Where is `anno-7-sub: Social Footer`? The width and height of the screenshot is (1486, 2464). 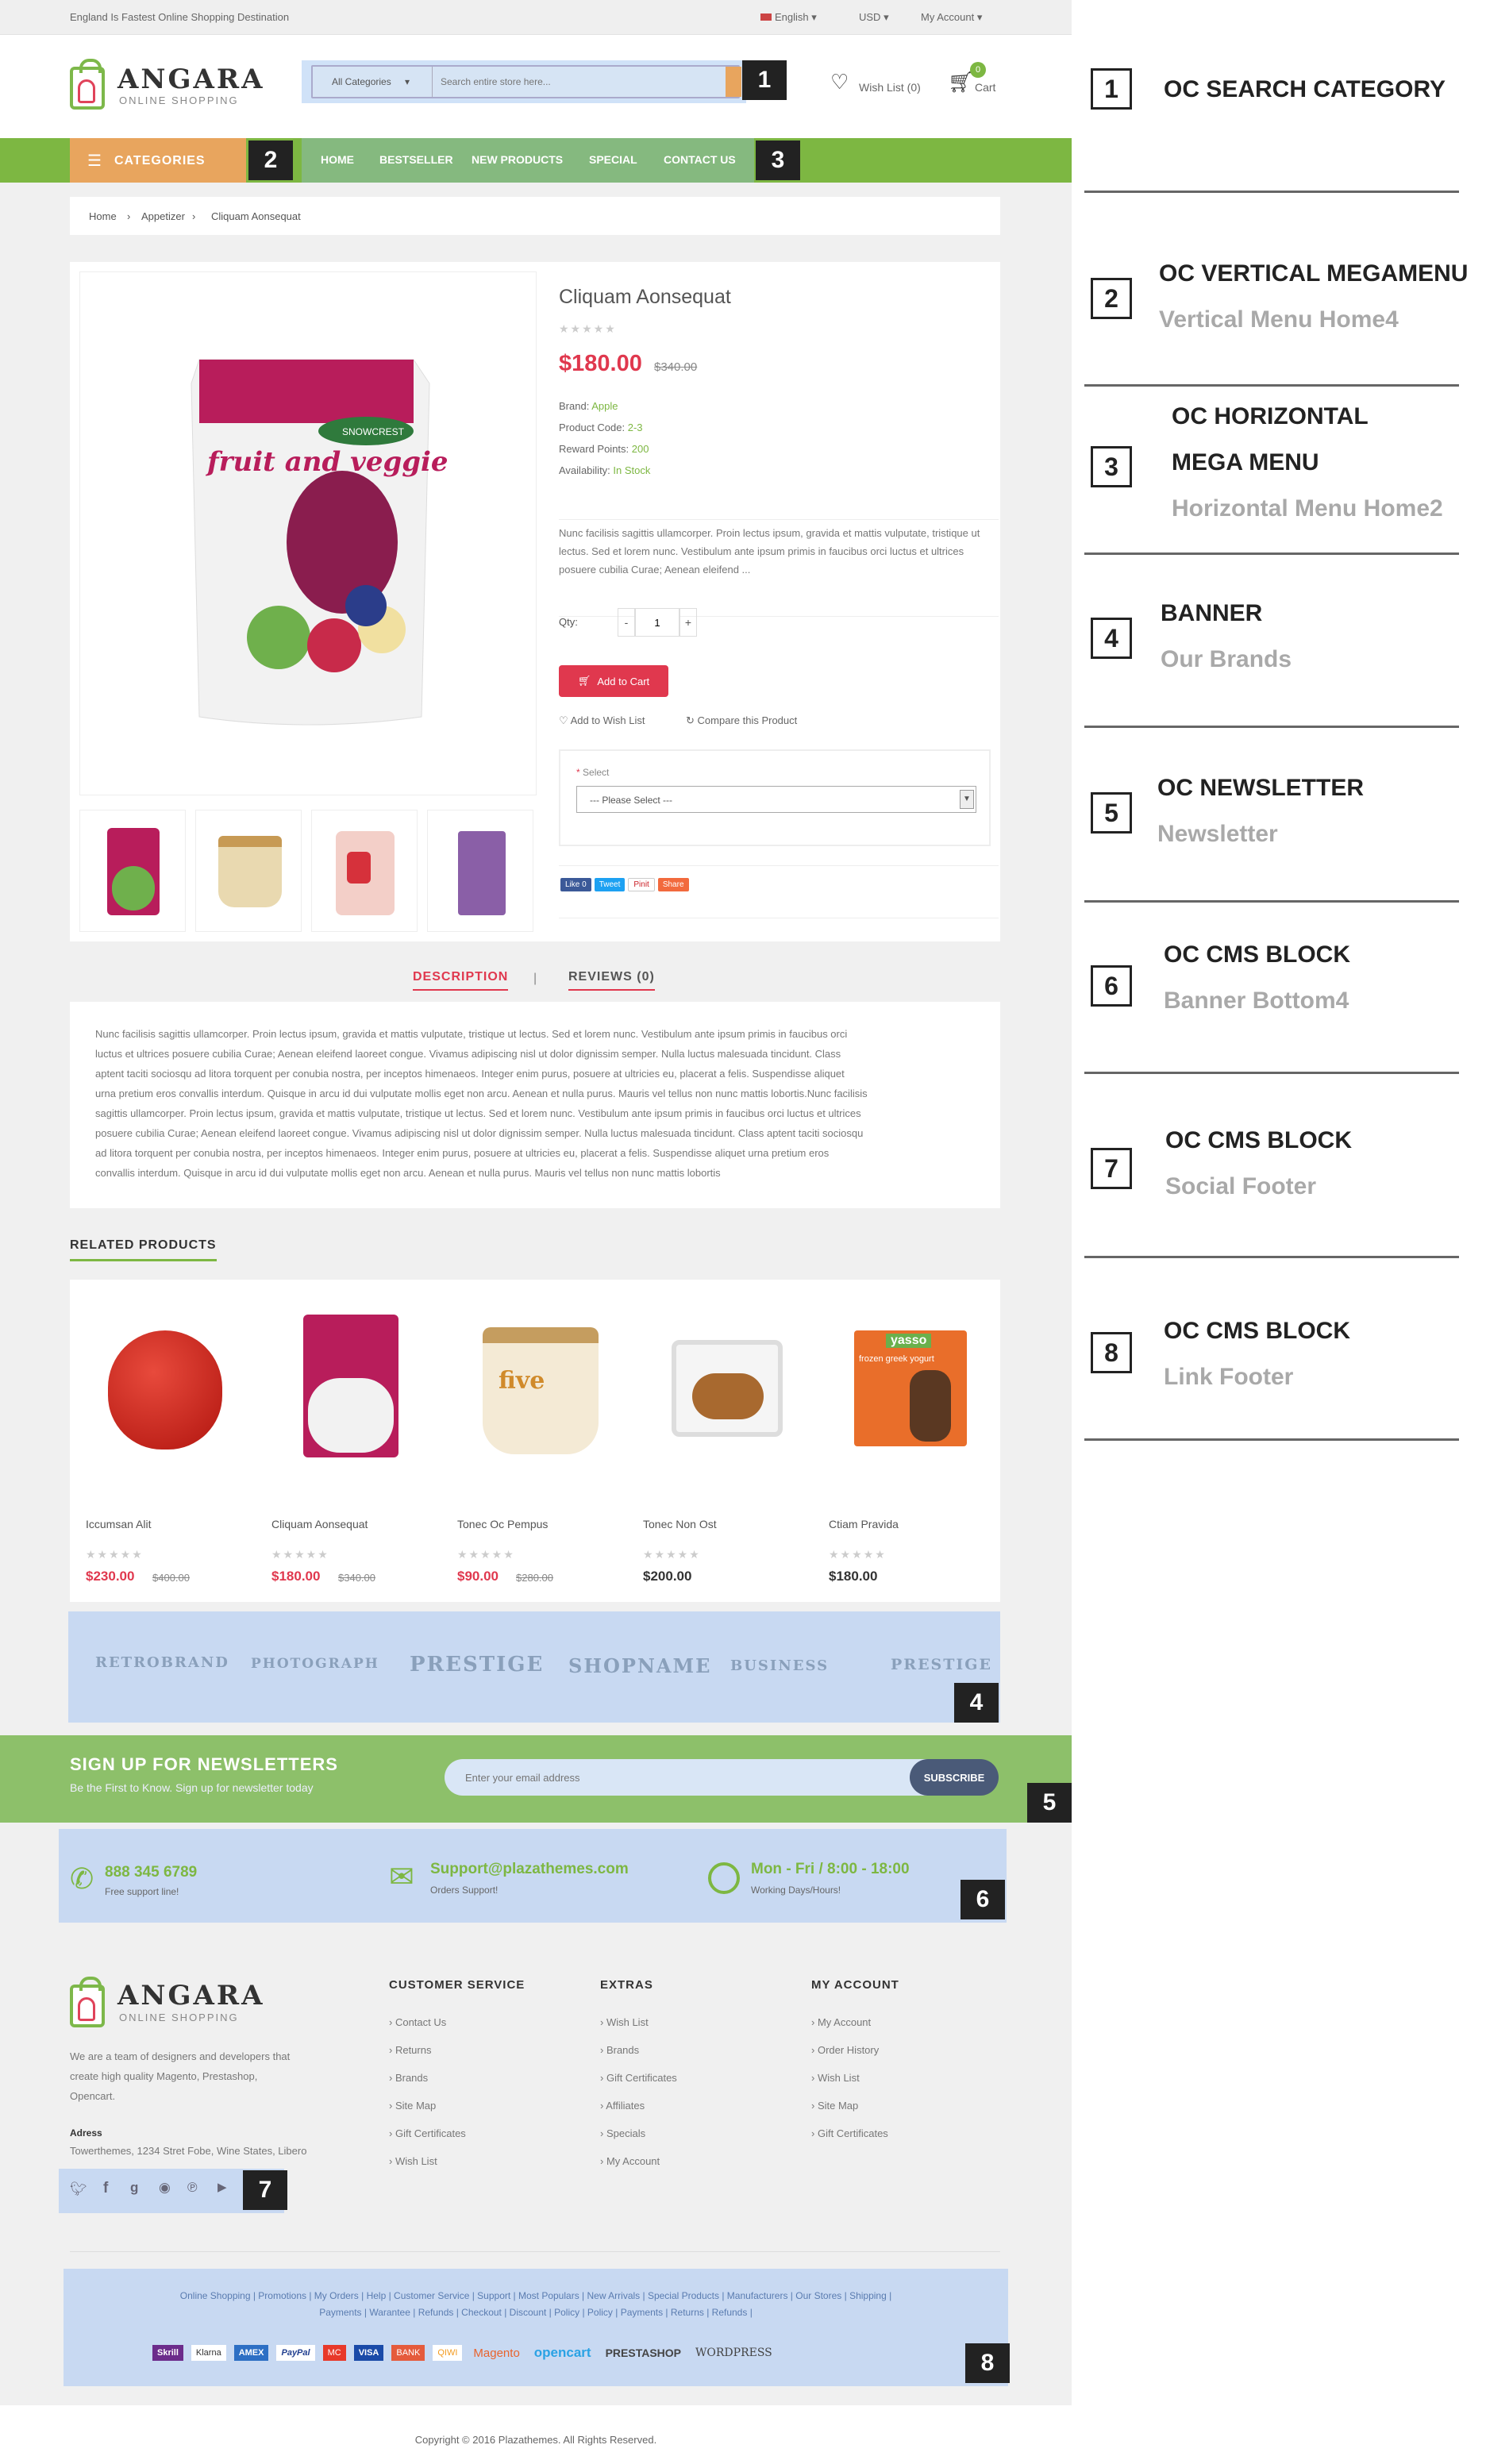
anno-7-sub: Social Footer is located at coordinates (1241, 1186).